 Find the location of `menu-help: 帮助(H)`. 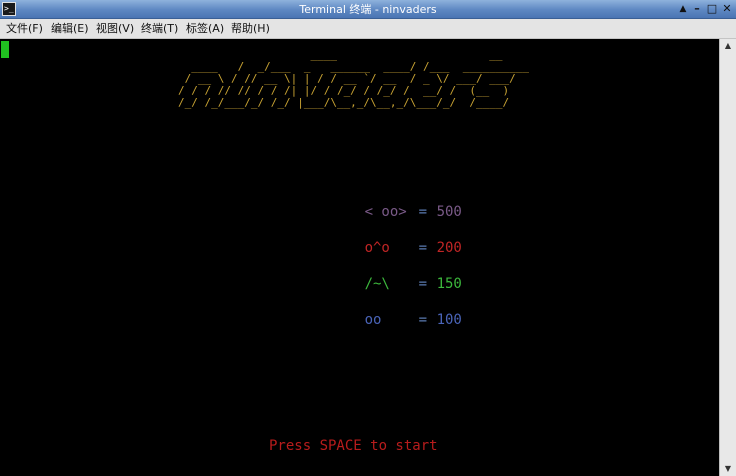

menu-help: 帮助(H) is located at coordinates (250, 29).